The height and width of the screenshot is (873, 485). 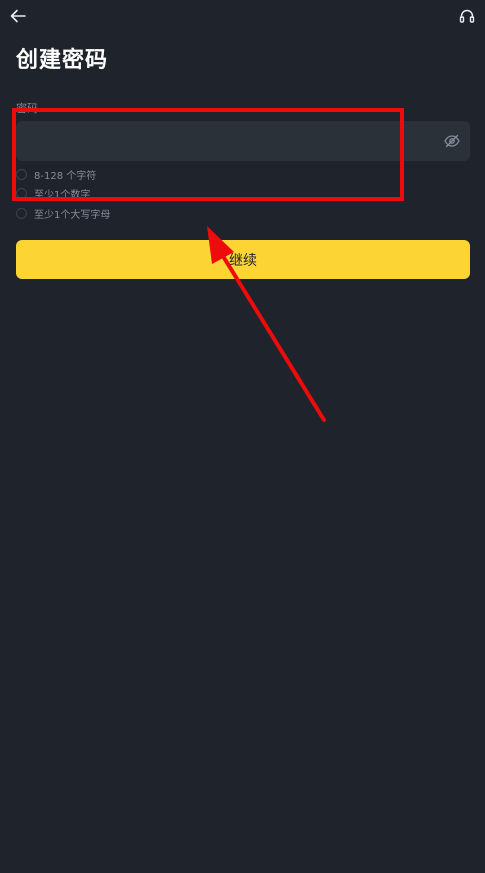 What do you see at coordinates (65, 176) in the screenshot?
I see `rule-length-text: 8-128 个字符` at bounding box center [65, 176].